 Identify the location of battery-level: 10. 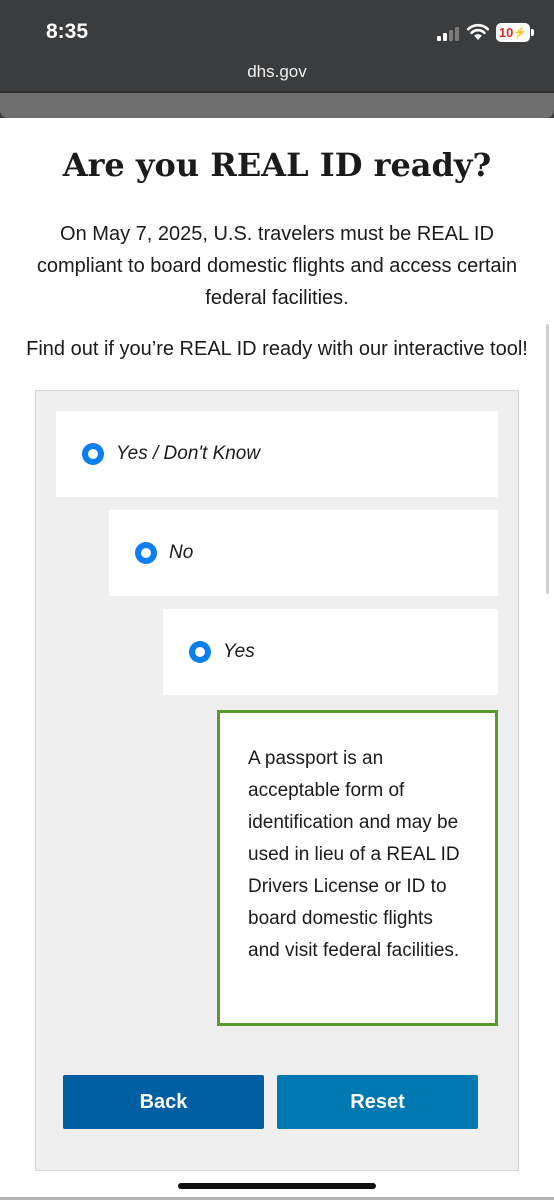
(506, 32).